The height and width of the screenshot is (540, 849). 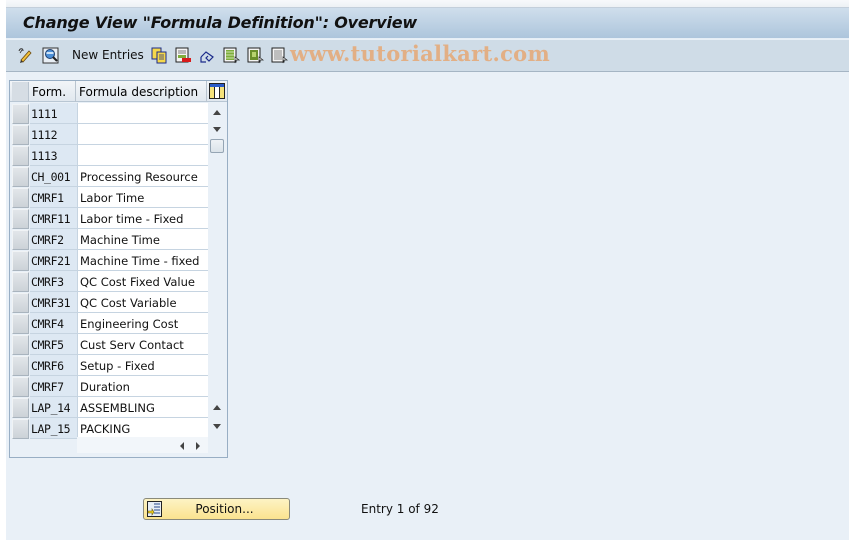 I want to click on table-row: CMRF31 QC Cost Variable, so click(x=110, y=302).